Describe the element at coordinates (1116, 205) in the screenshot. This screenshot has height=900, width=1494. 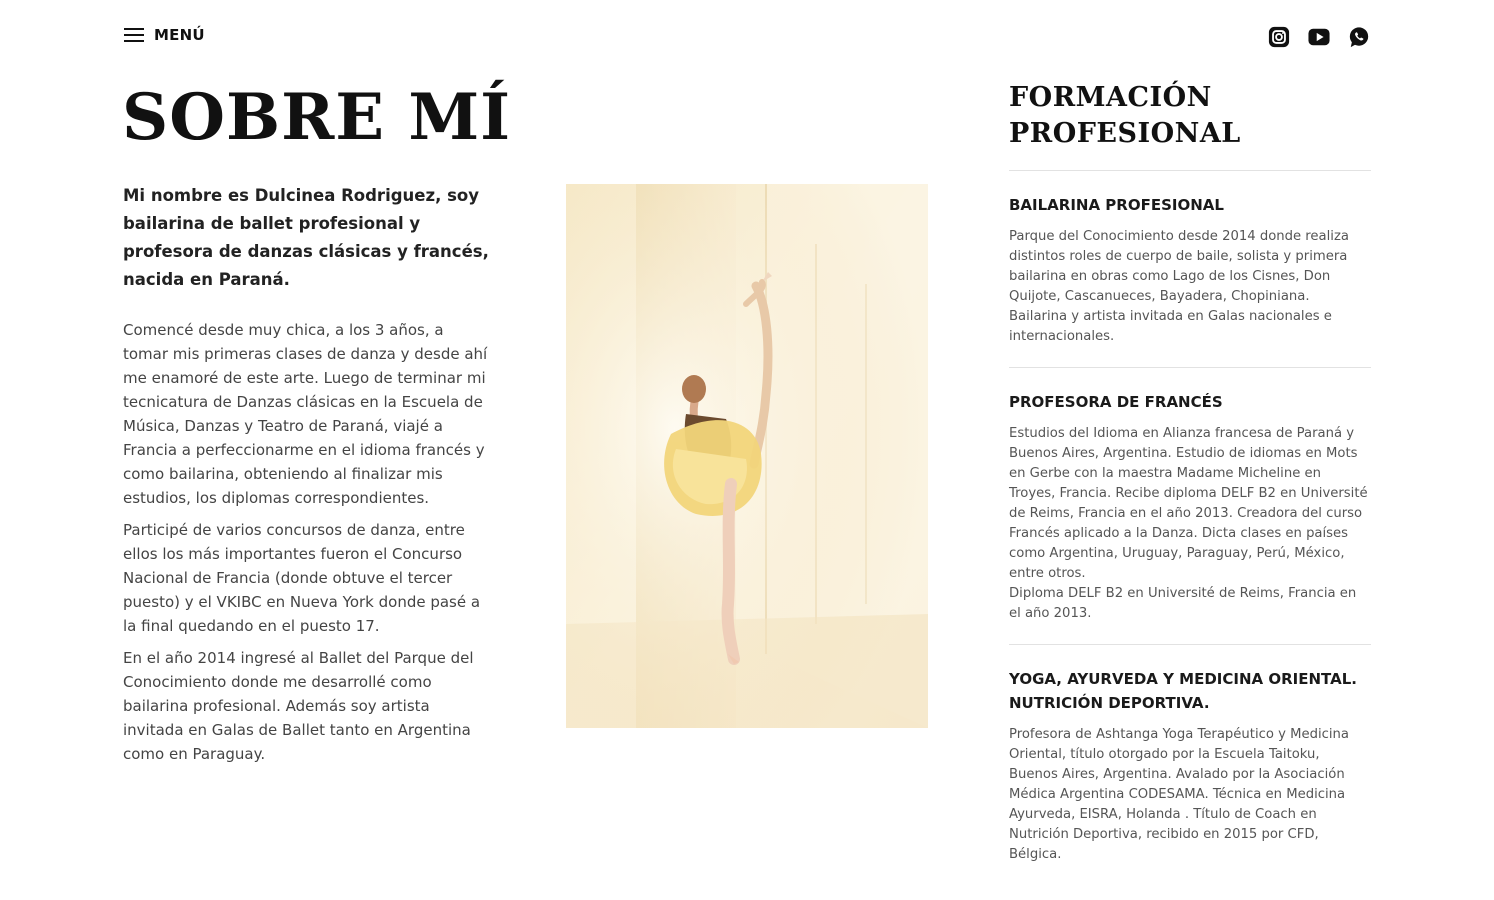
I see `formacion-item-title: BAILARINA PROFESIONAL` at that location.